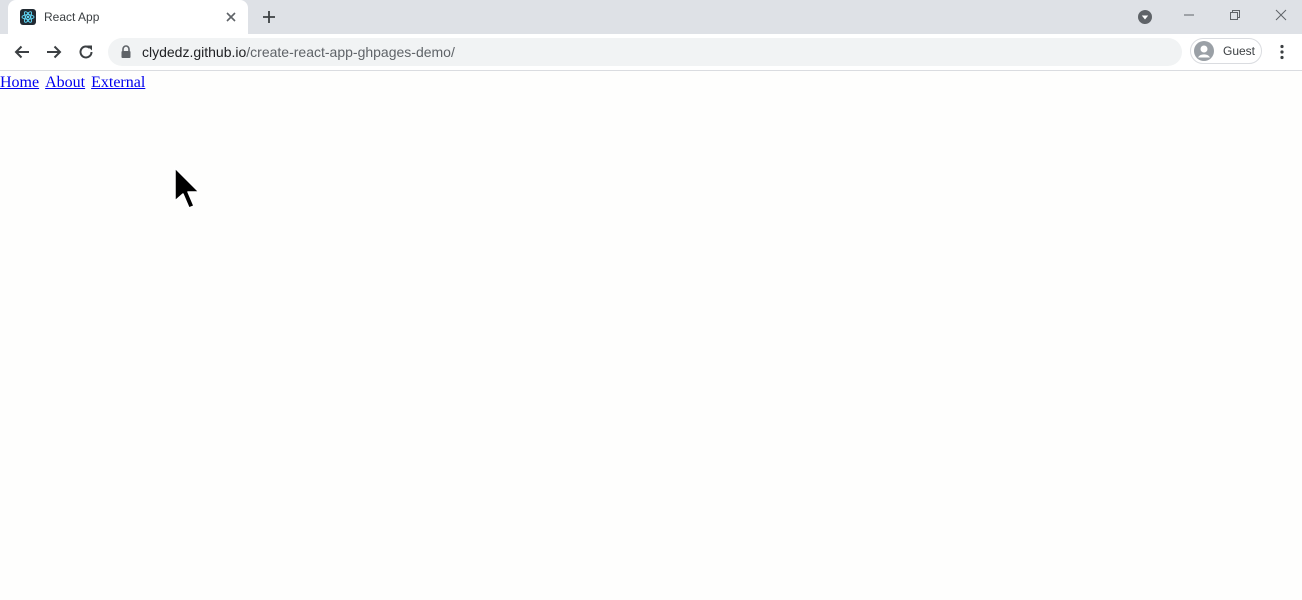 Image resolution: width=1302 pixels, height=600 pixels. I want to click on tab-search-dropdown-icon, so click(1145, 17).